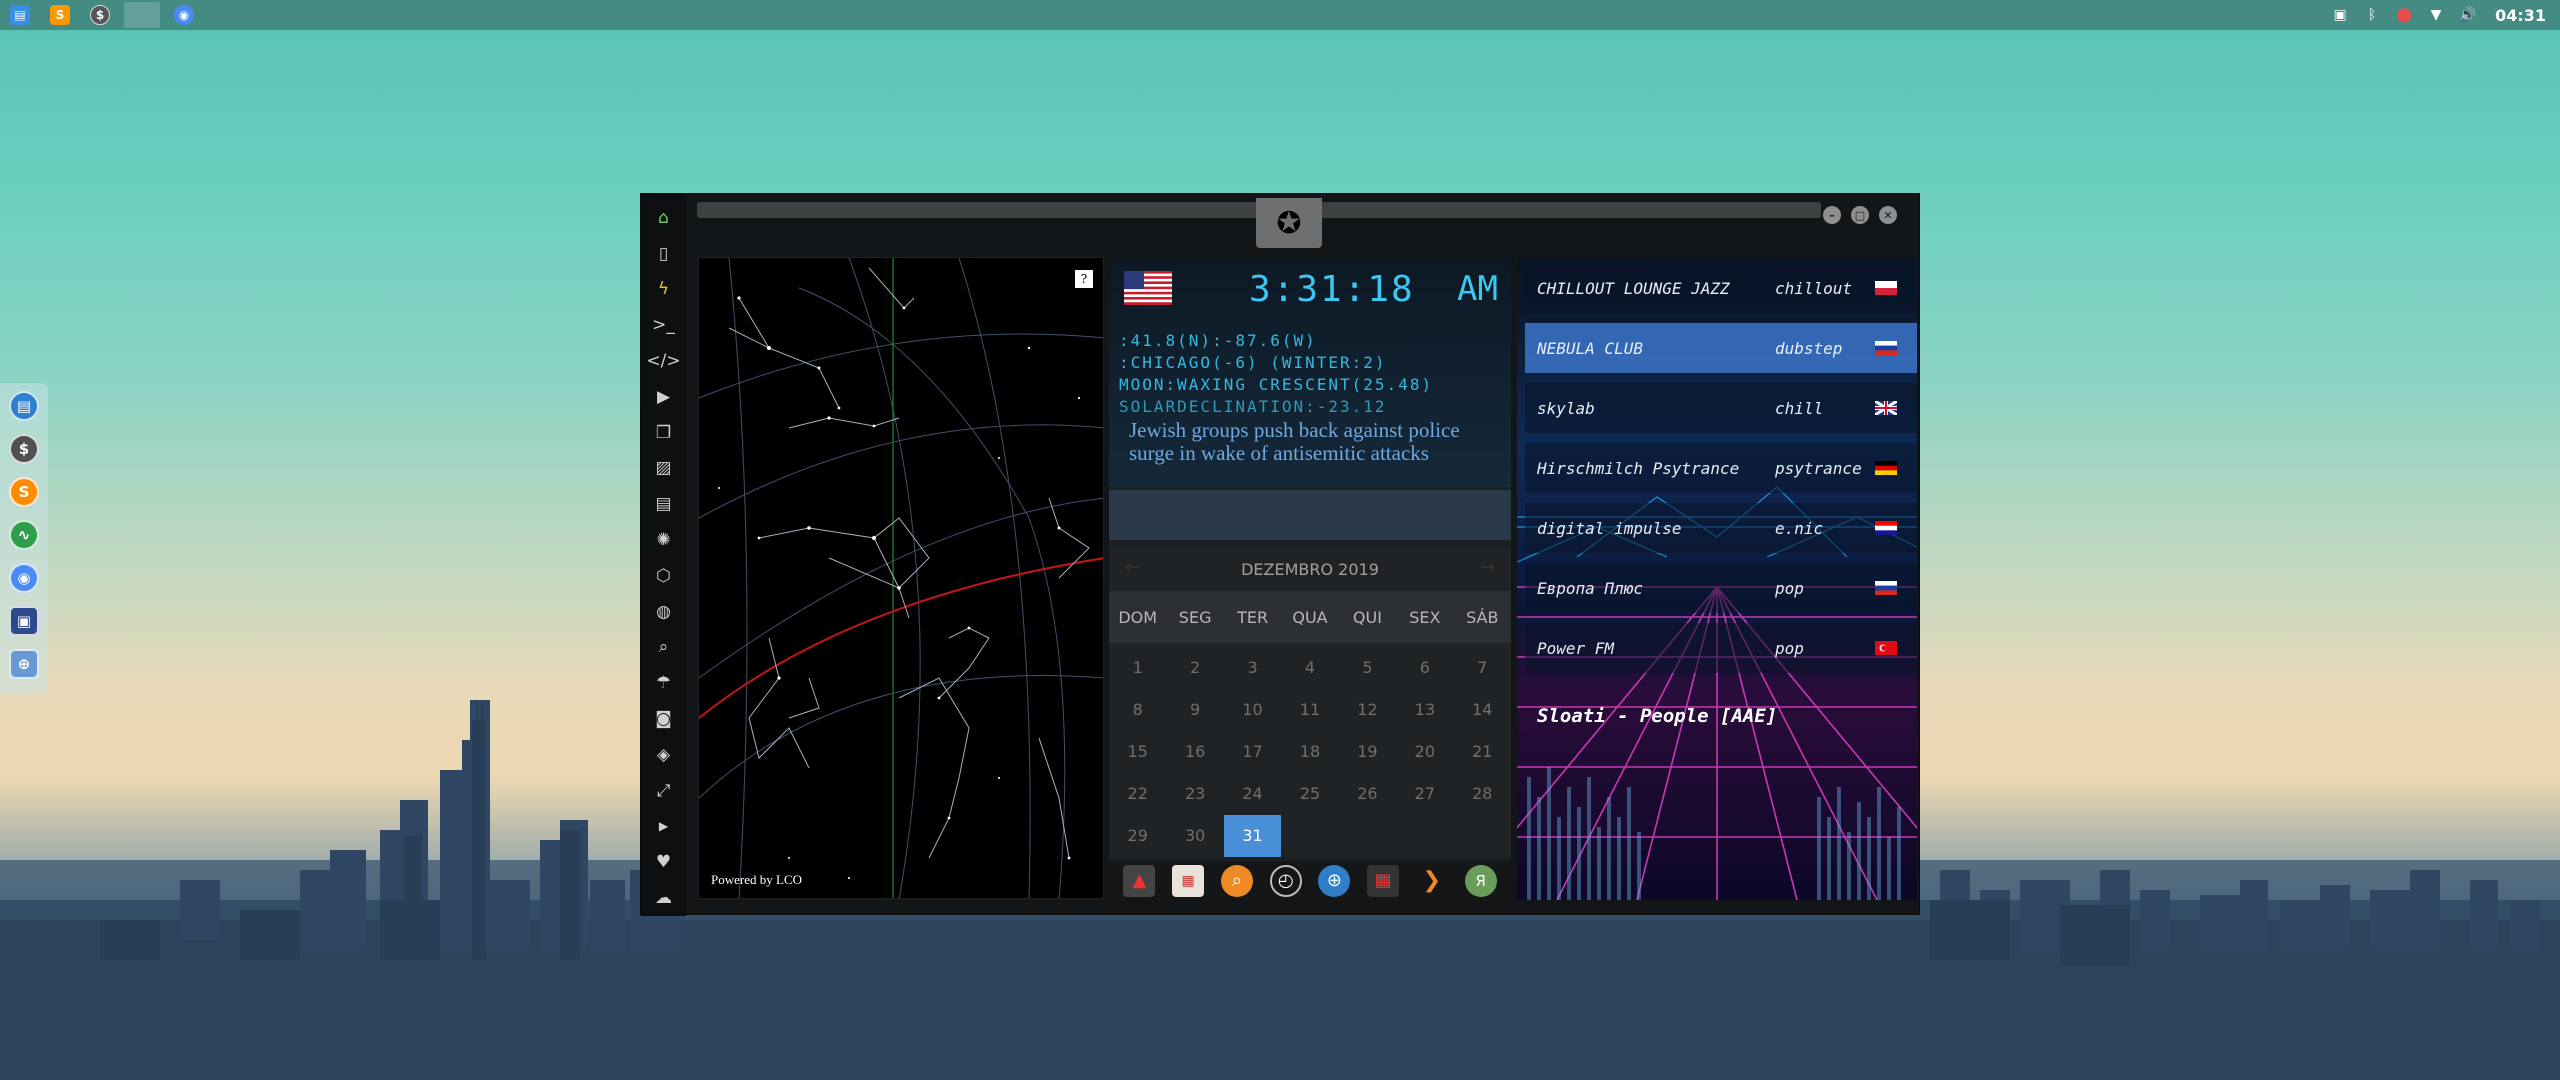 This screenshot has height=1080, width=2560. Describe the element at coordinates (1148, 288) in the screenshot. I see `usa-flag-icon` at that location.